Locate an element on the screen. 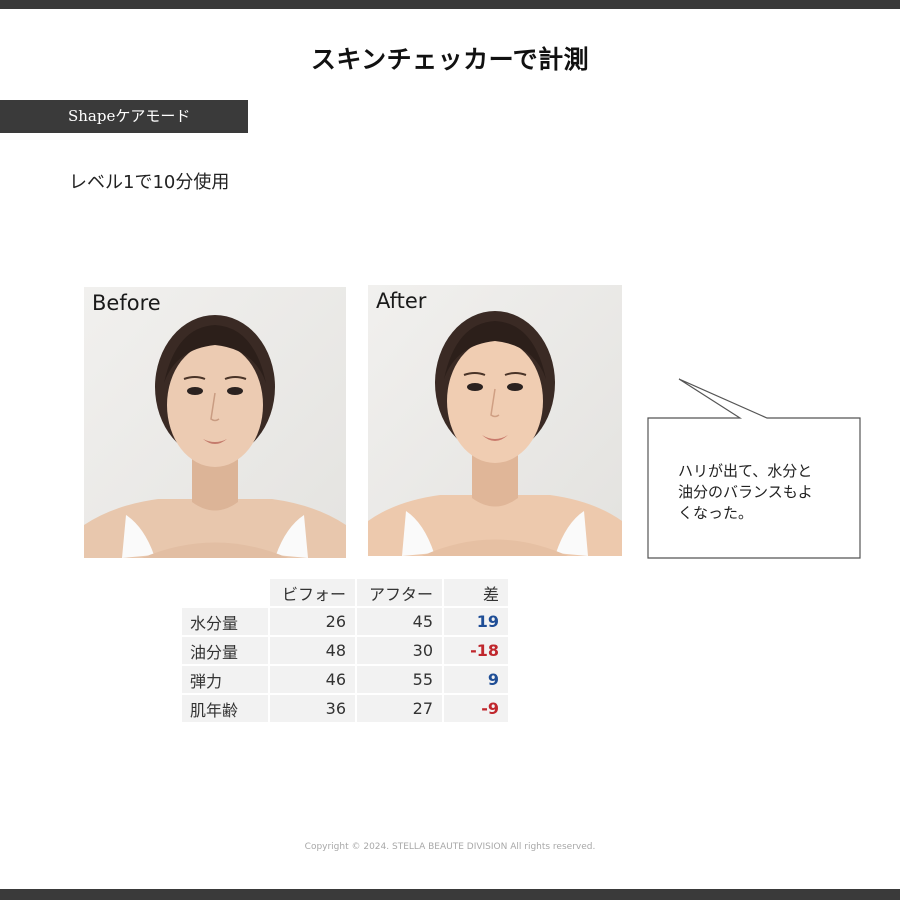 The height and width of the screenshot is (900, 900). table-row: 水分量 26 45 19 is located at coordinates (345, 621).